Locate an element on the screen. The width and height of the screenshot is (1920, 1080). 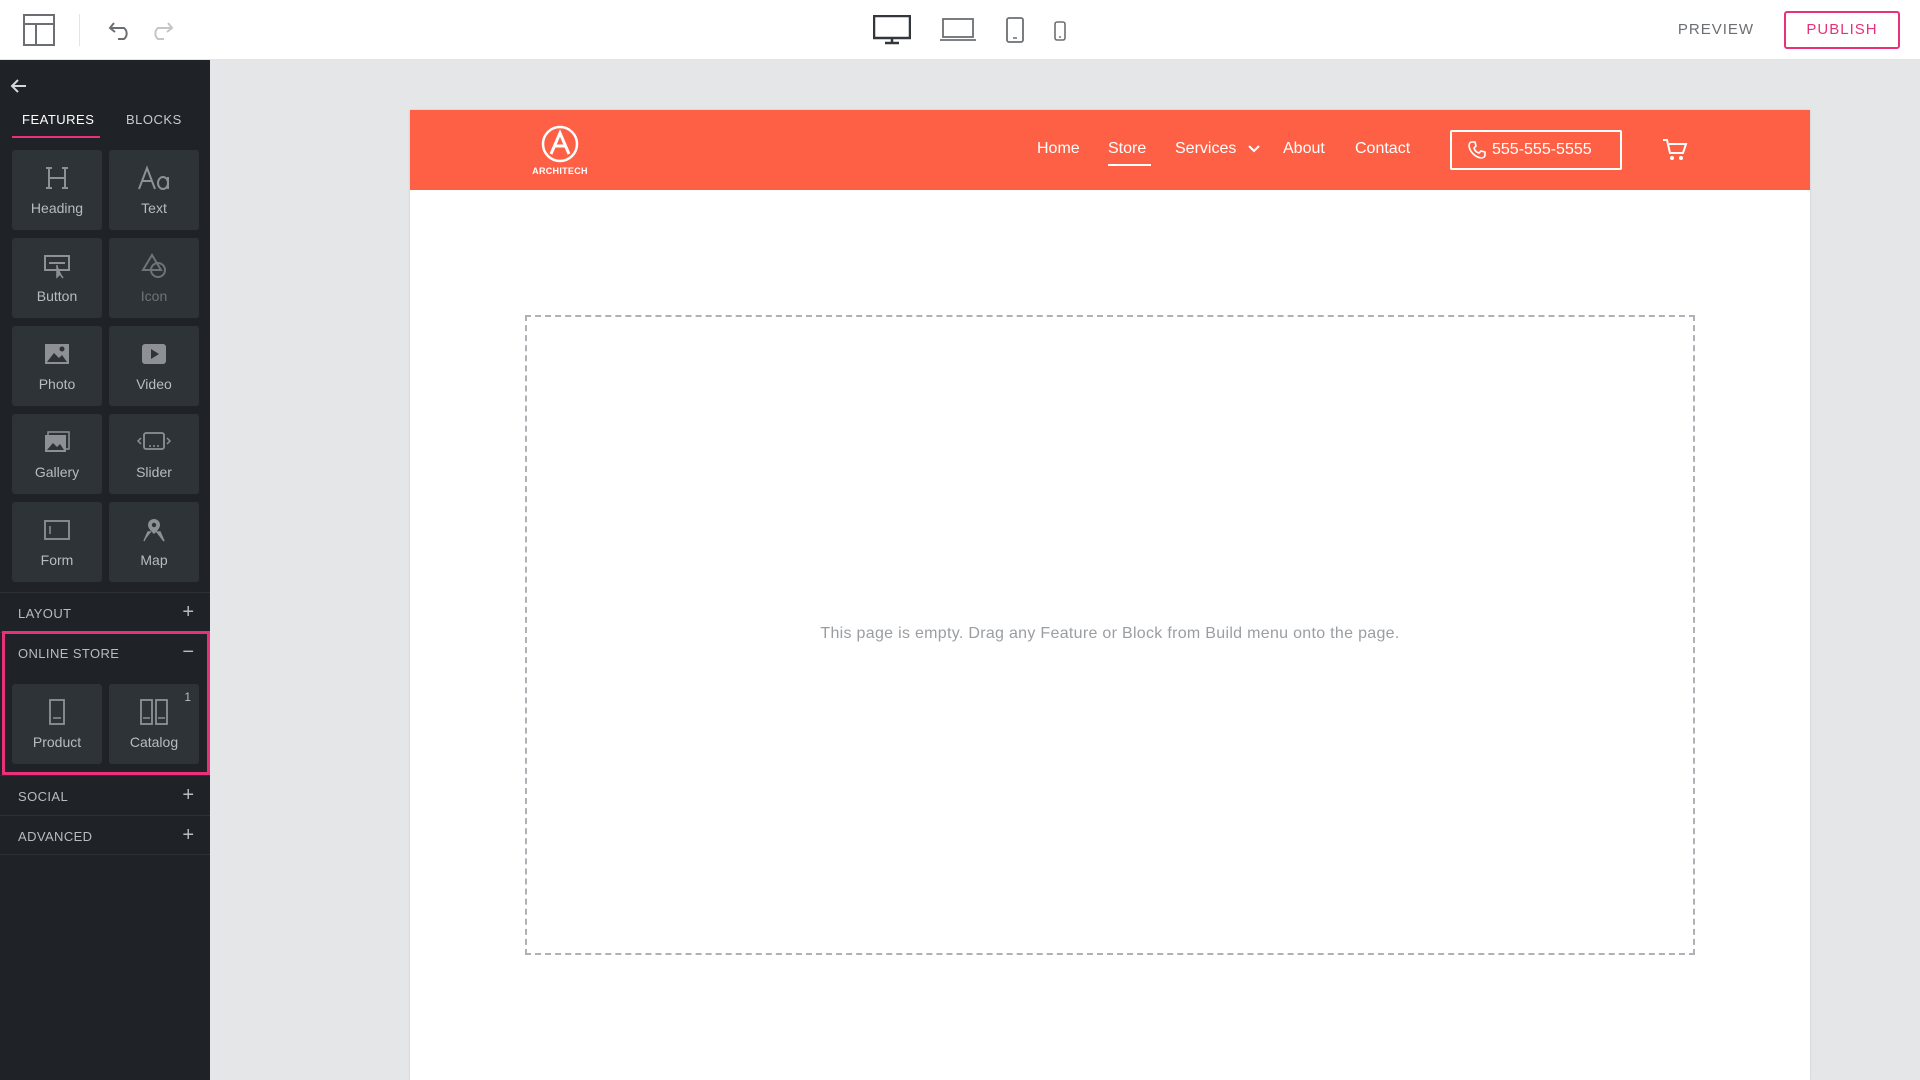
chevron-down-icon is located at coordinates (1254, 149).